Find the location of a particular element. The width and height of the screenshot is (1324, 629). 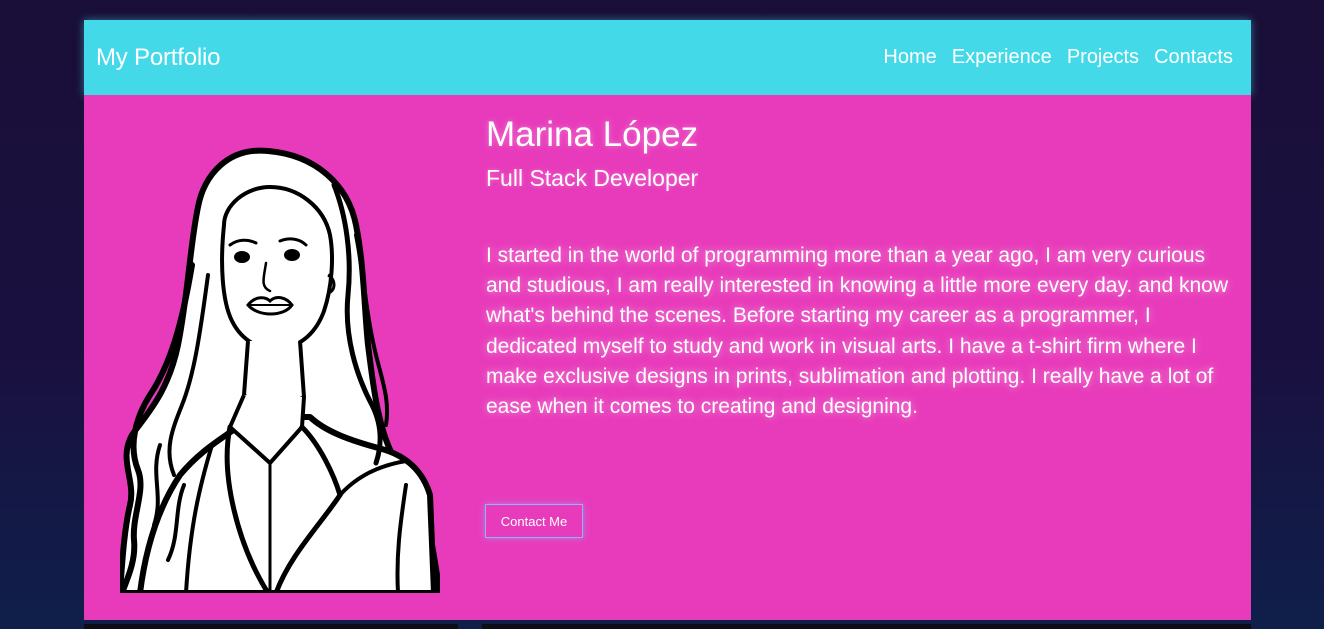

nav-link-experience: Experience is located at coordinates (1002, 57).